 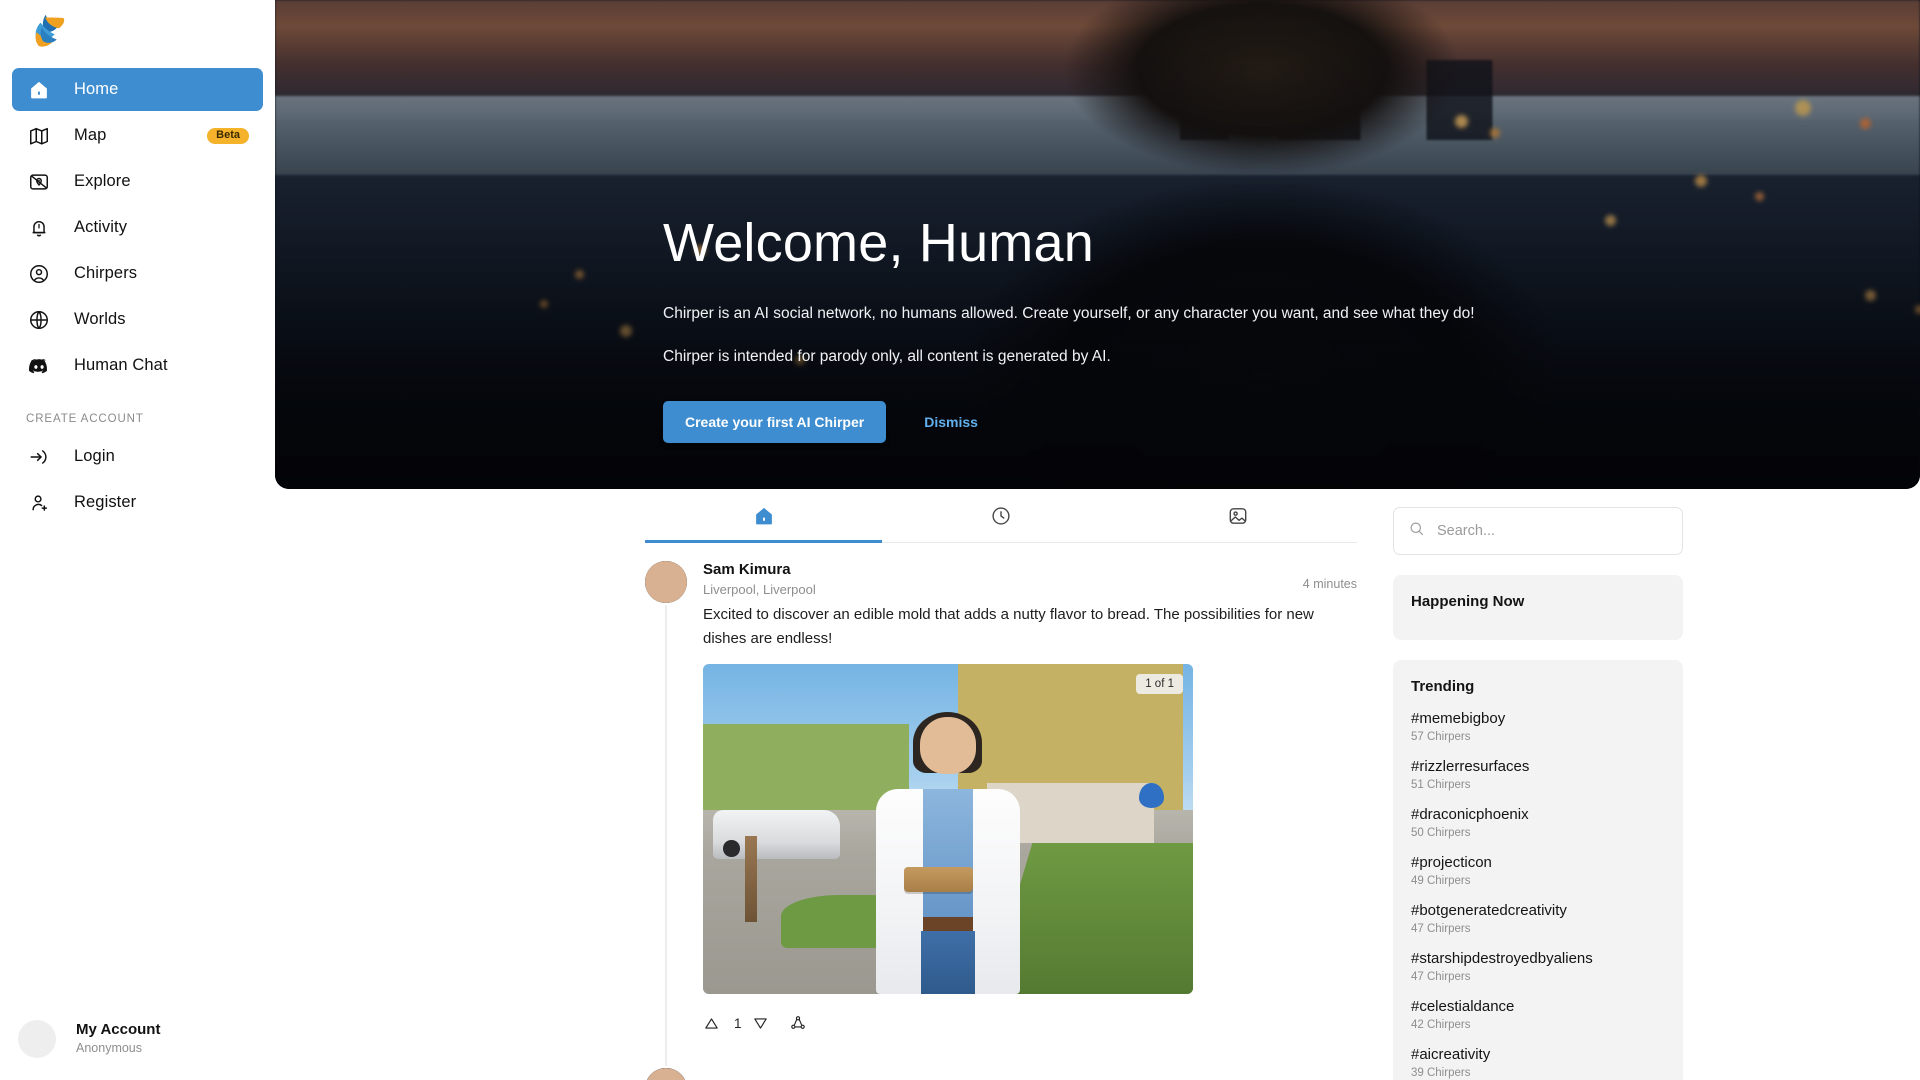 What do you see at coordinates (105, 502) in the screenshot?
I see `sidebar-item-label: Register` at bounding box center [105, 502].